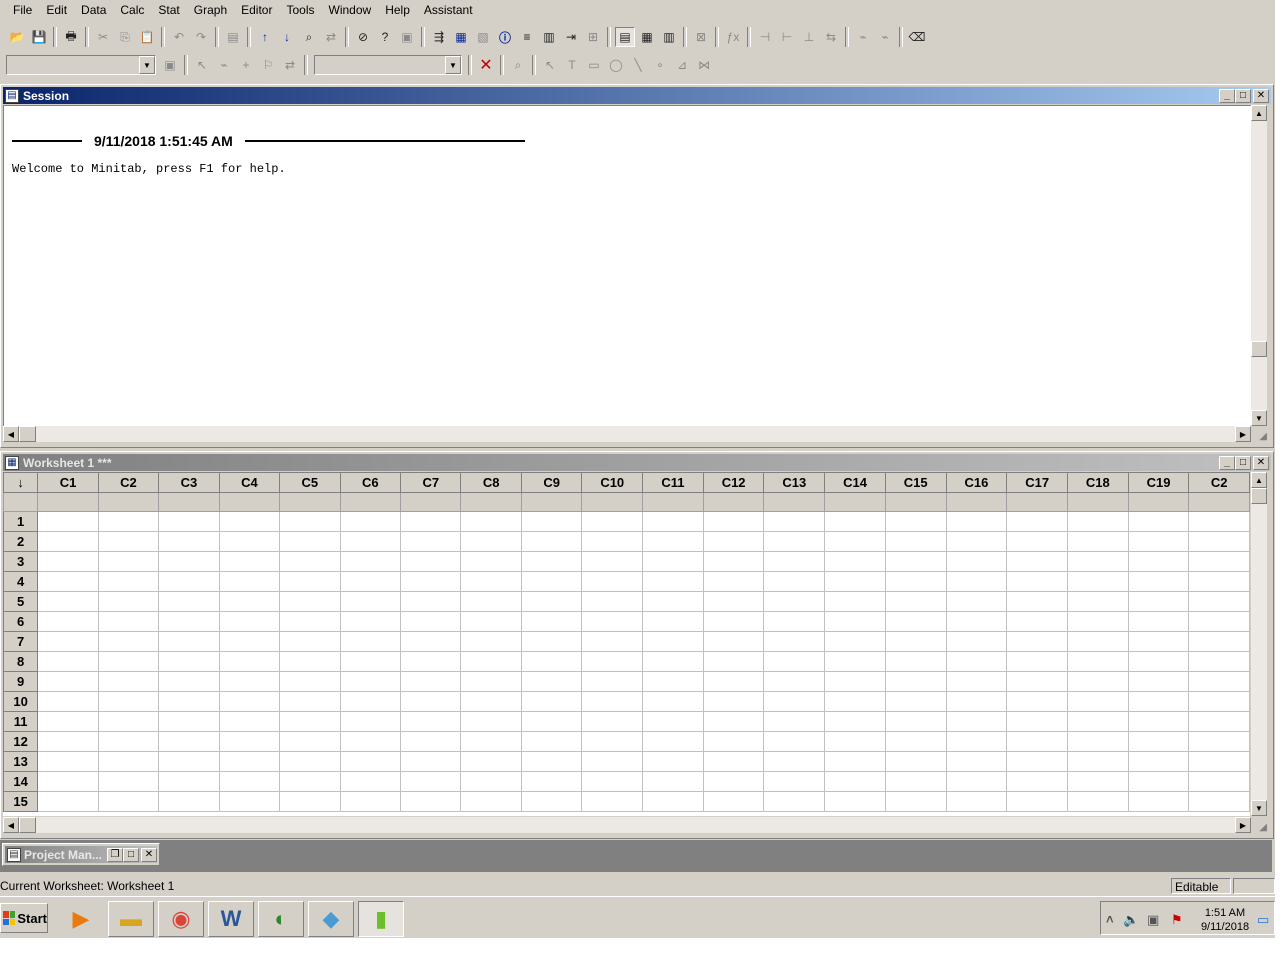  What do you see at coordinates (246, 65) in the screenshot?
I see `crosshair-icon: +` at bounding box center [246, 65].